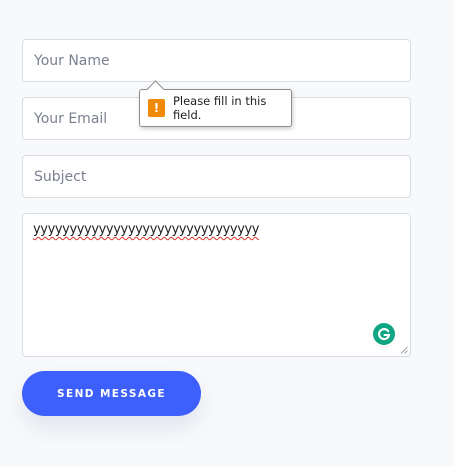  I want to click on send-message-button: SEND MESSAGE, so click(111, 393).